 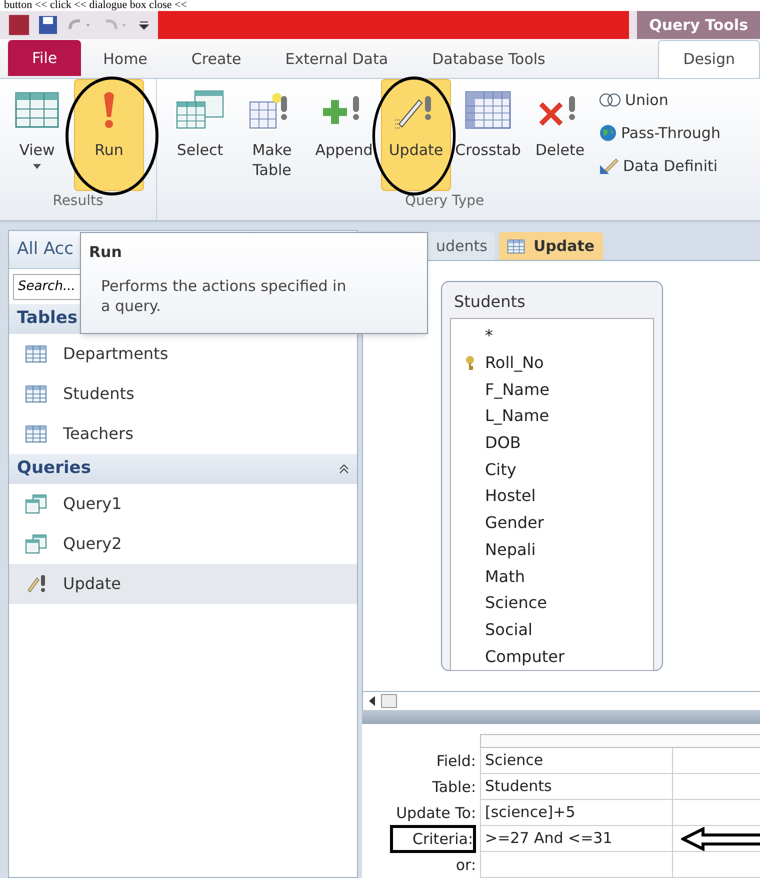 What do you see at coordinates (272, 135) in the screenshot?
I see `ribbon-button: Make Table` at bounding box center [272, 135].